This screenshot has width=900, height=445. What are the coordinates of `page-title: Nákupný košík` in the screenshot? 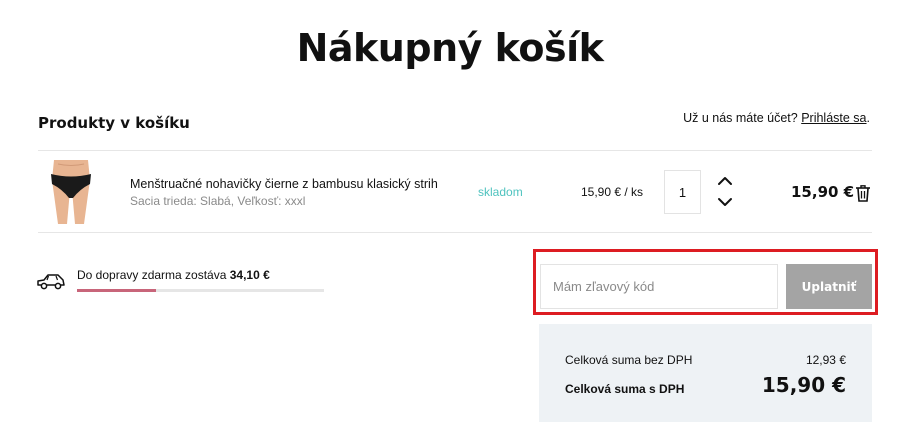 It's located at (450, 48).